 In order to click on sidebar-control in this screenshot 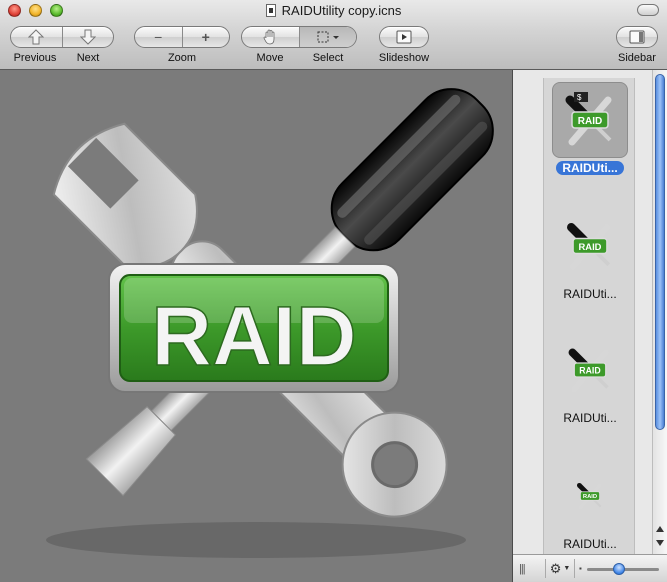, I will do `click(637, 37)`.